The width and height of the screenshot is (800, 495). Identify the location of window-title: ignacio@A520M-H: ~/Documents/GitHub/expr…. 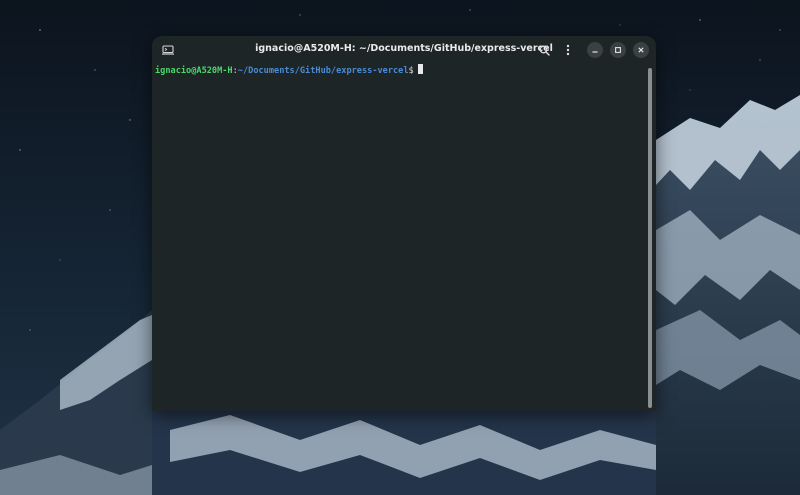
(404, 48).